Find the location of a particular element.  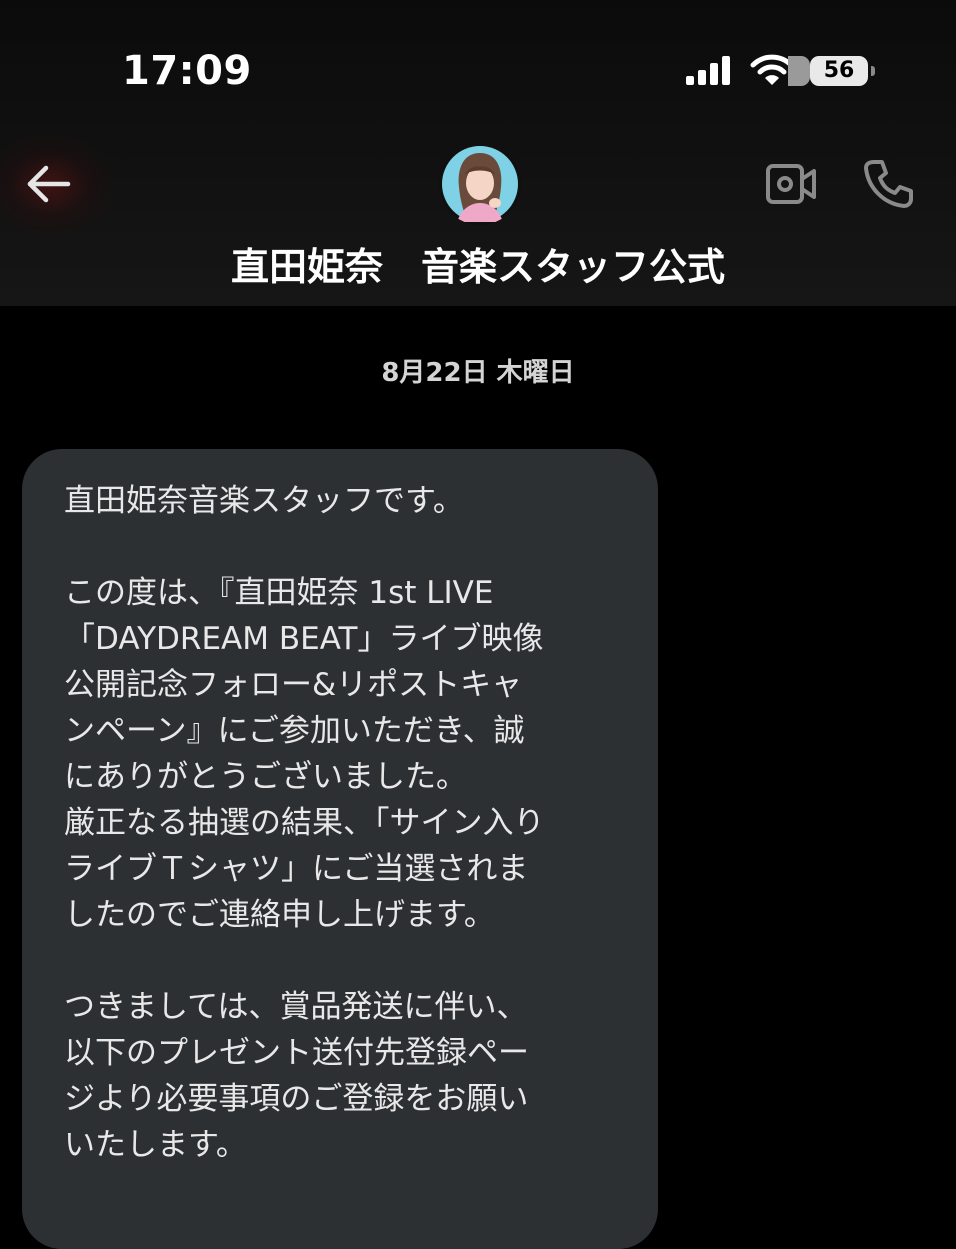

message-line: つきましては、賞品発送に伴い、 is located at coordinates (296, 1007).